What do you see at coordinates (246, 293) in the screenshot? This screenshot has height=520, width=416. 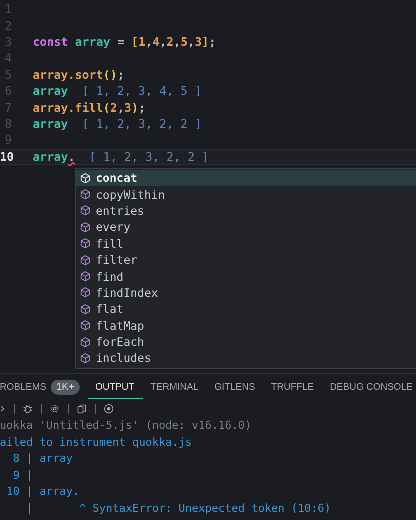 I see `suggestion-item: findIndex` at bounding box center [246, 293].